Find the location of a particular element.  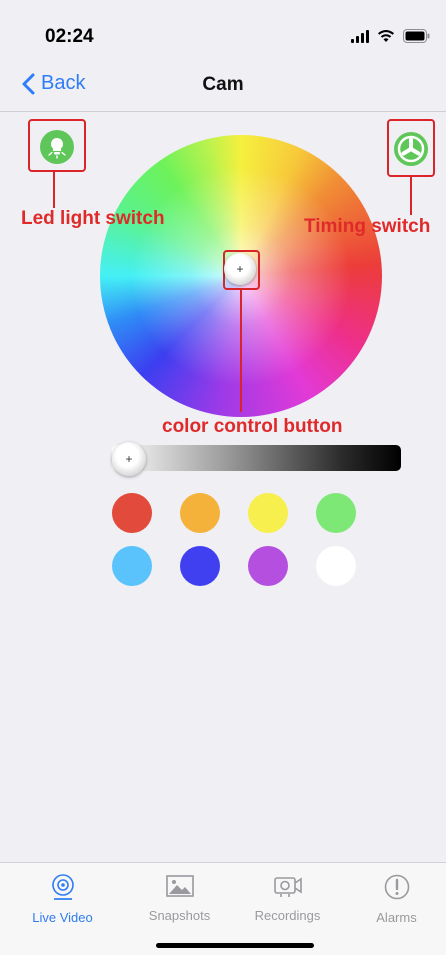

swatch-white is located at coordinates (336, 566).